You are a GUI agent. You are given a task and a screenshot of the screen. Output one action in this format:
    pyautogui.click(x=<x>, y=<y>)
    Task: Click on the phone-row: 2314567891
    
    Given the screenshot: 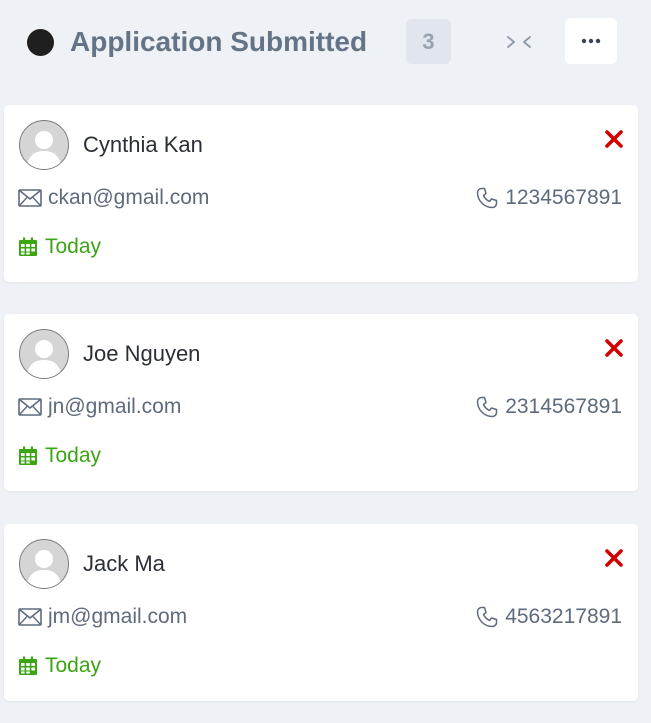 What is the action you would take?
    pyautogui.click(x=548, y=407)
    